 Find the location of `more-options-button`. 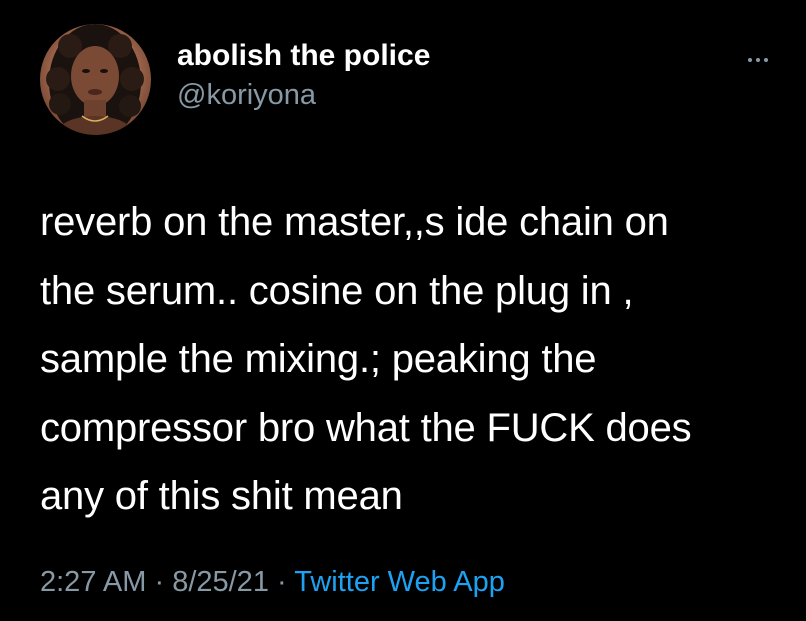

more-options-button is located at coordinates (758, 60).